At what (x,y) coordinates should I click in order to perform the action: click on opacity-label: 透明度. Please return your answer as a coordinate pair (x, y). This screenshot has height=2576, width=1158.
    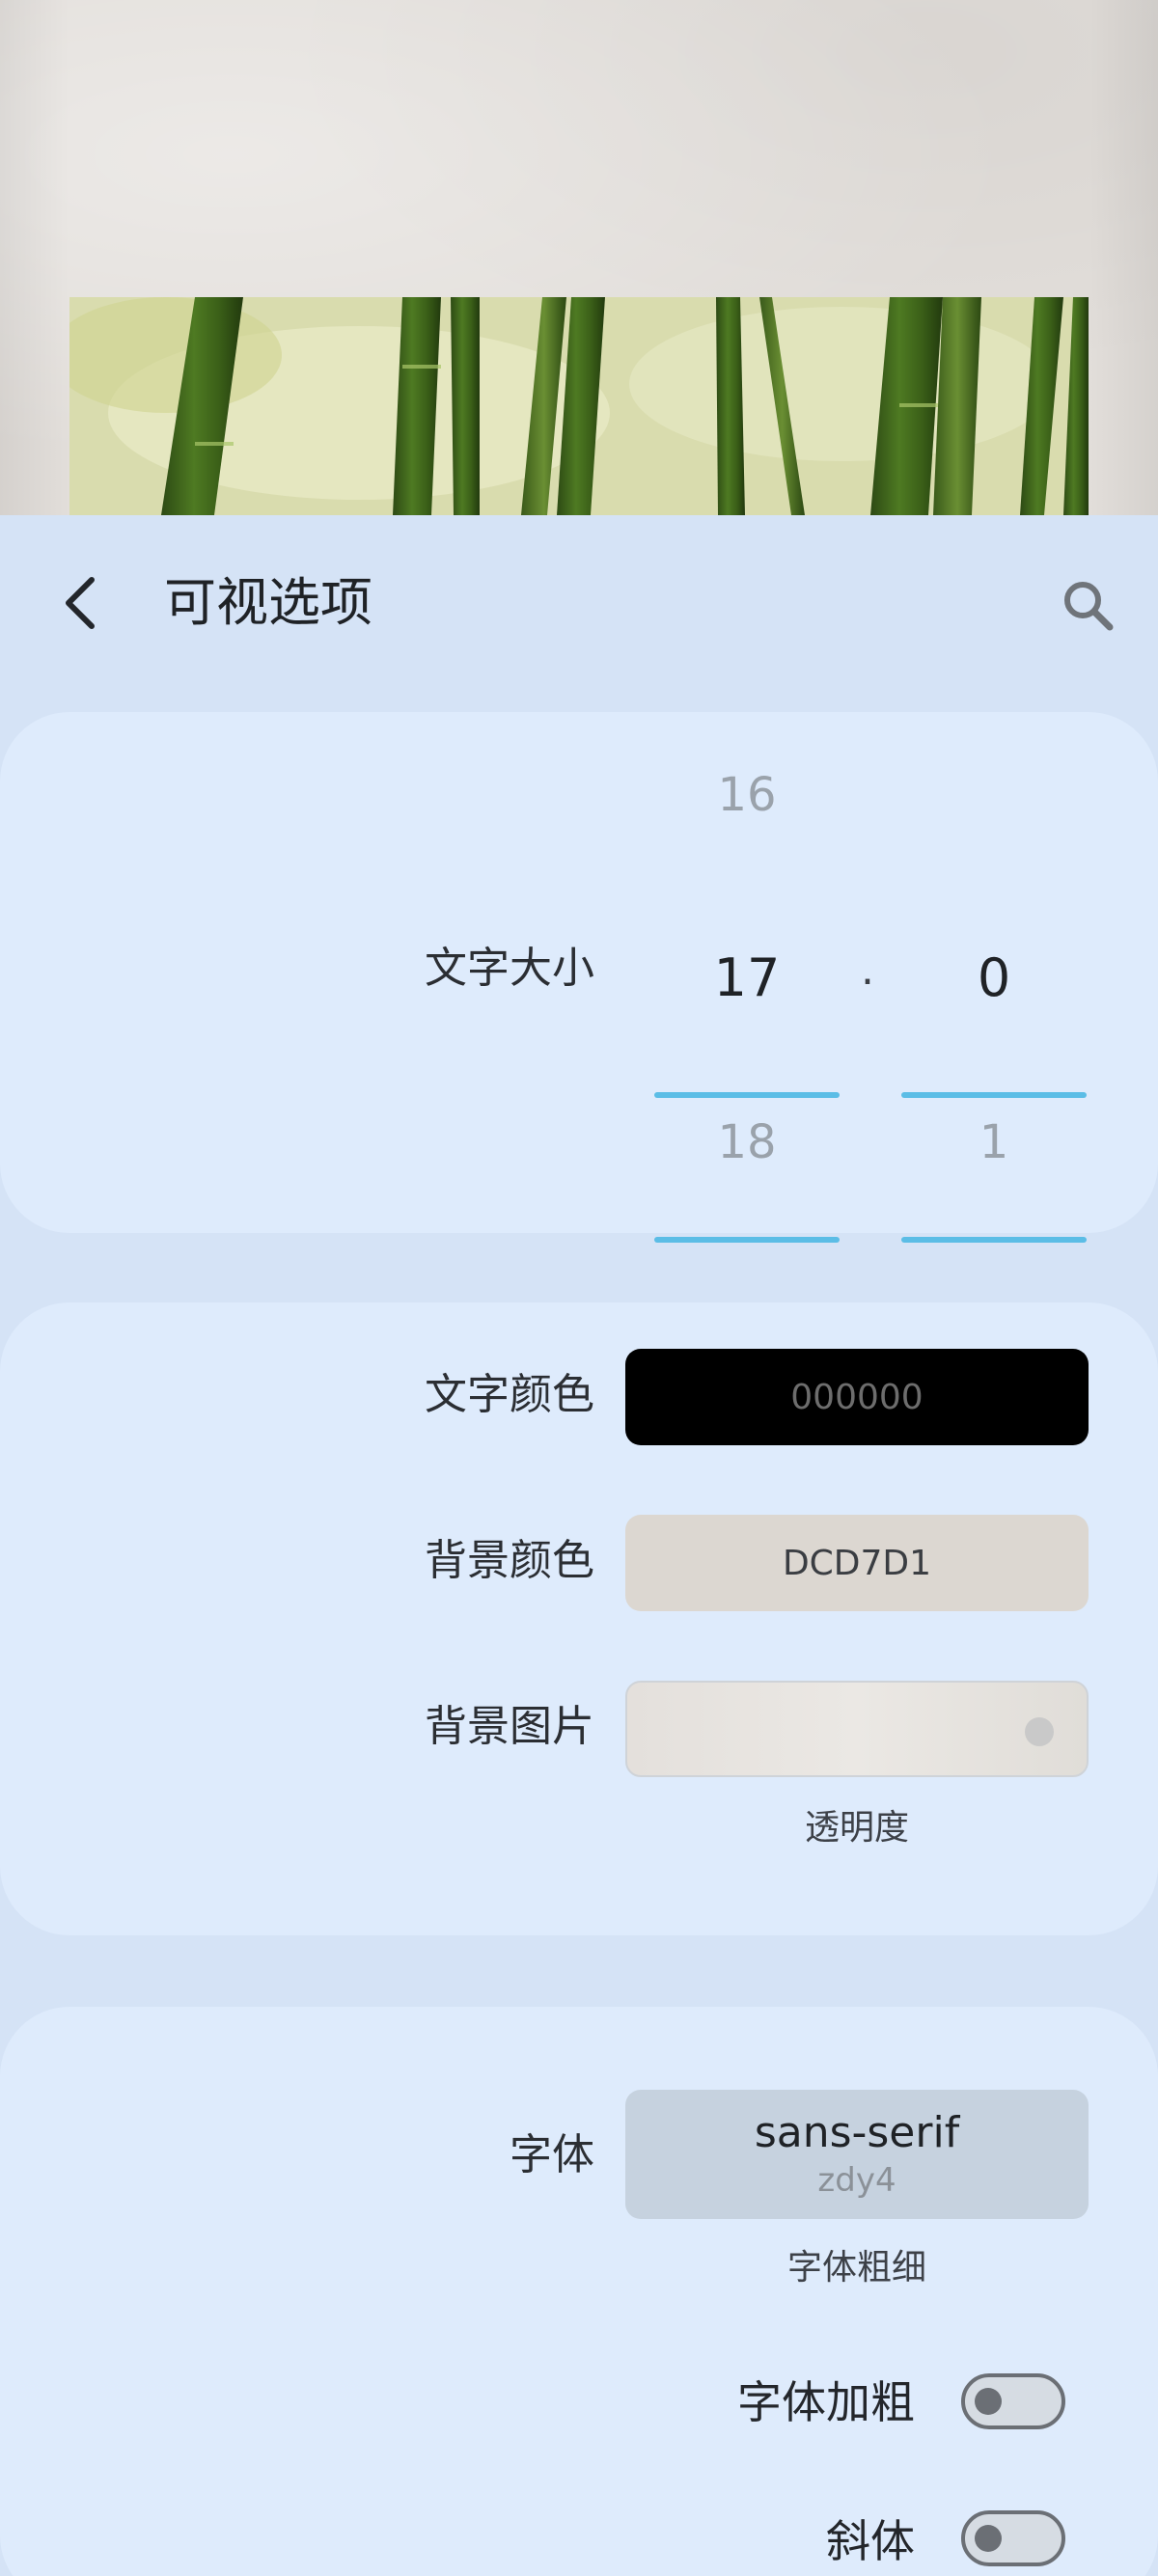
    Looking at the image, I should click on (856, 1828).